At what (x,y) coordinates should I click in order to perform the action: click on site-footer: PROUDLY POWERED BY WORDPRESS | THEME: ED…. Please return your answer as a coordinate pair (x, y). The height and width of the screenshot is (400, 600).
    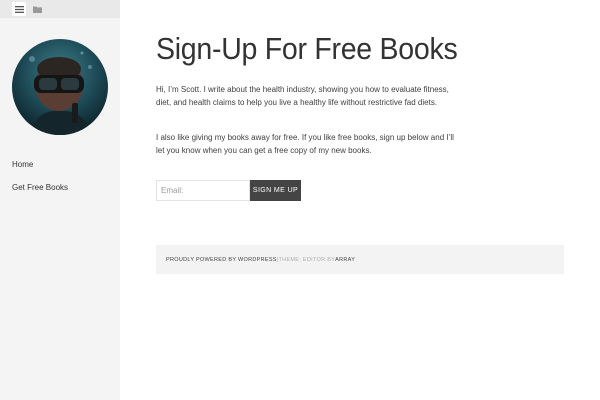
    Looking at the image, I should click on (360, 259).